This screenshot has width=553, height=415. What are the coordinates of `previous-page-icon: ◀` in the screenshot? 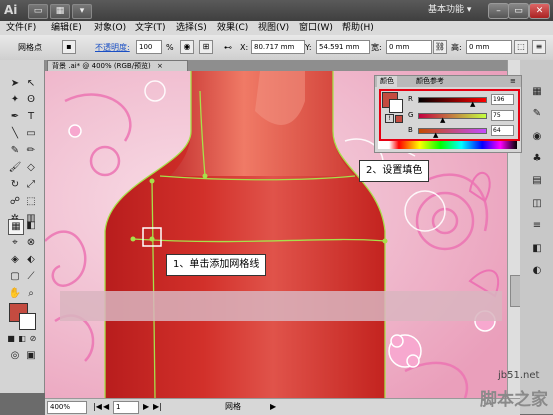 It's located at (106, 406).